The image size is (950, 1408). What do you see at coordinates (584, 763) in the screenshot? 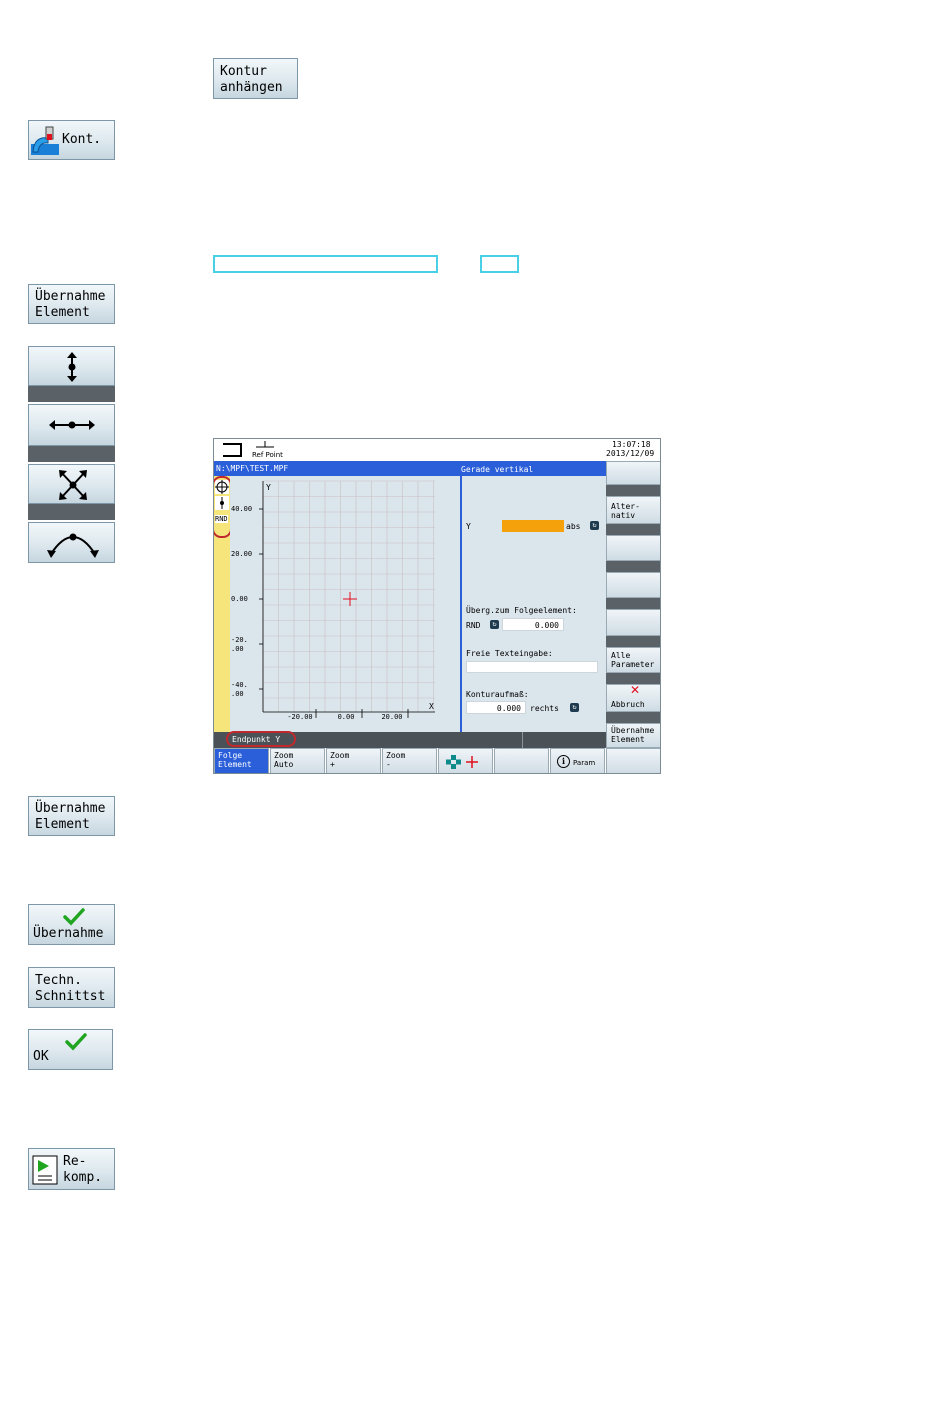
I see `button-label: Param` at bounding box center [584, 763].